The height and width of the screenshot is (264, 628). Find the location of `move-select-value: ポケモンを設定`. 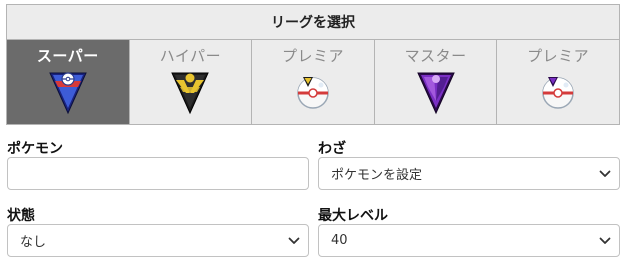

move-select-value: ポケモンを設定 is located at coordinates (377, 175).